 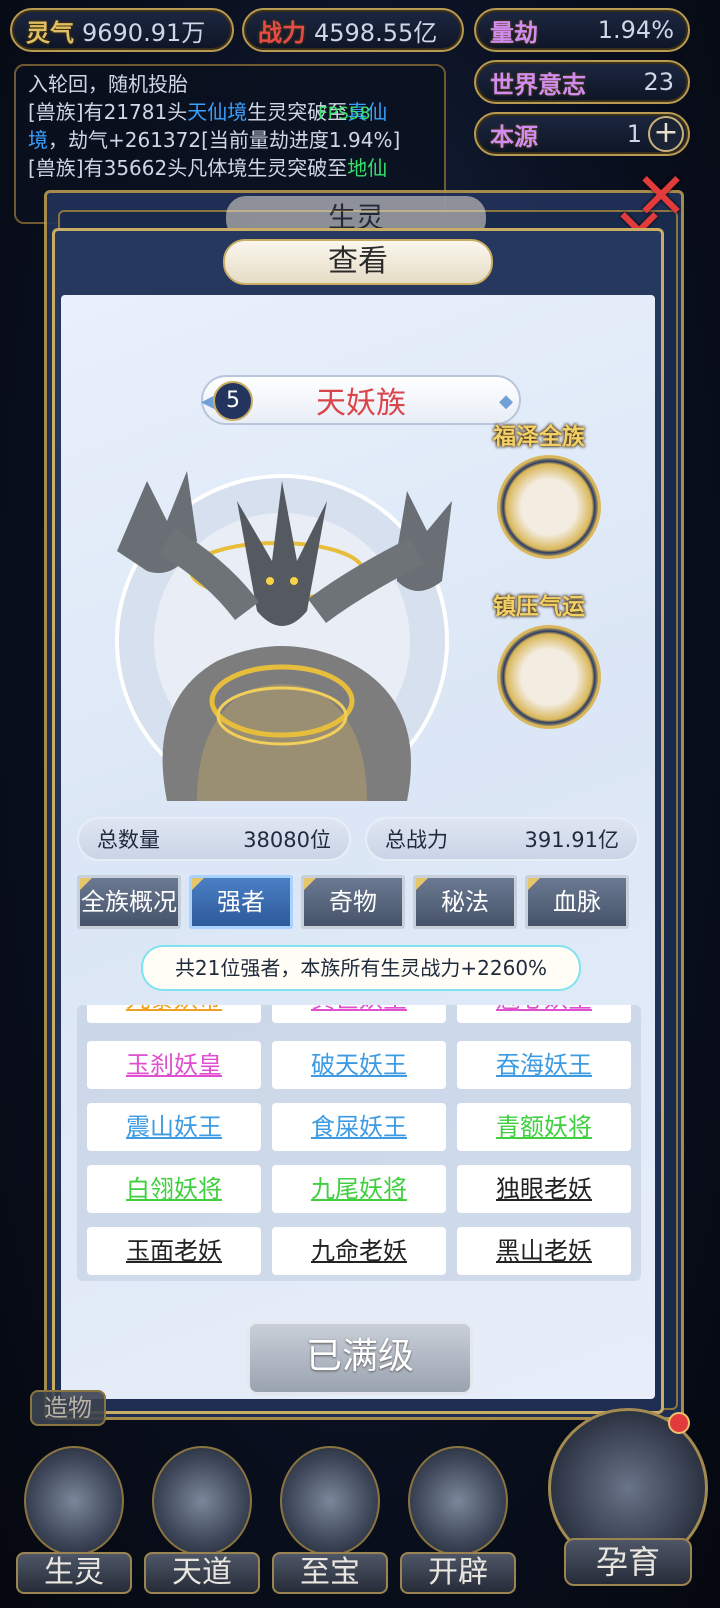 What do you see at coordinates (416, 840) in the screenshot?
I see `total-power-label: 总战力` at bounding box center [416, 840].